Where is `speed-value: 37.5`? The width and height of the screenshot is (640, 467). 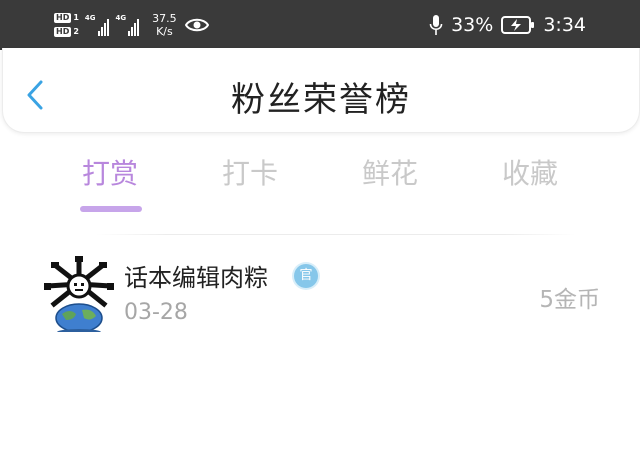
speed-value: 37.5 is located at coordinates (164, 18).